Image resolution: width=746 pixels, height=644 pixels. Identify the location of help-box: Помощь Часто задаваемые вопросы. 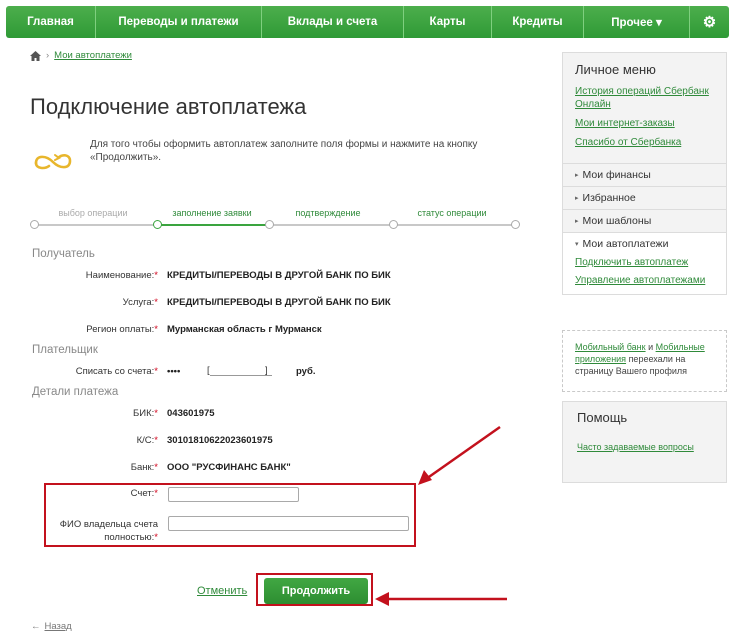
(644, 442).